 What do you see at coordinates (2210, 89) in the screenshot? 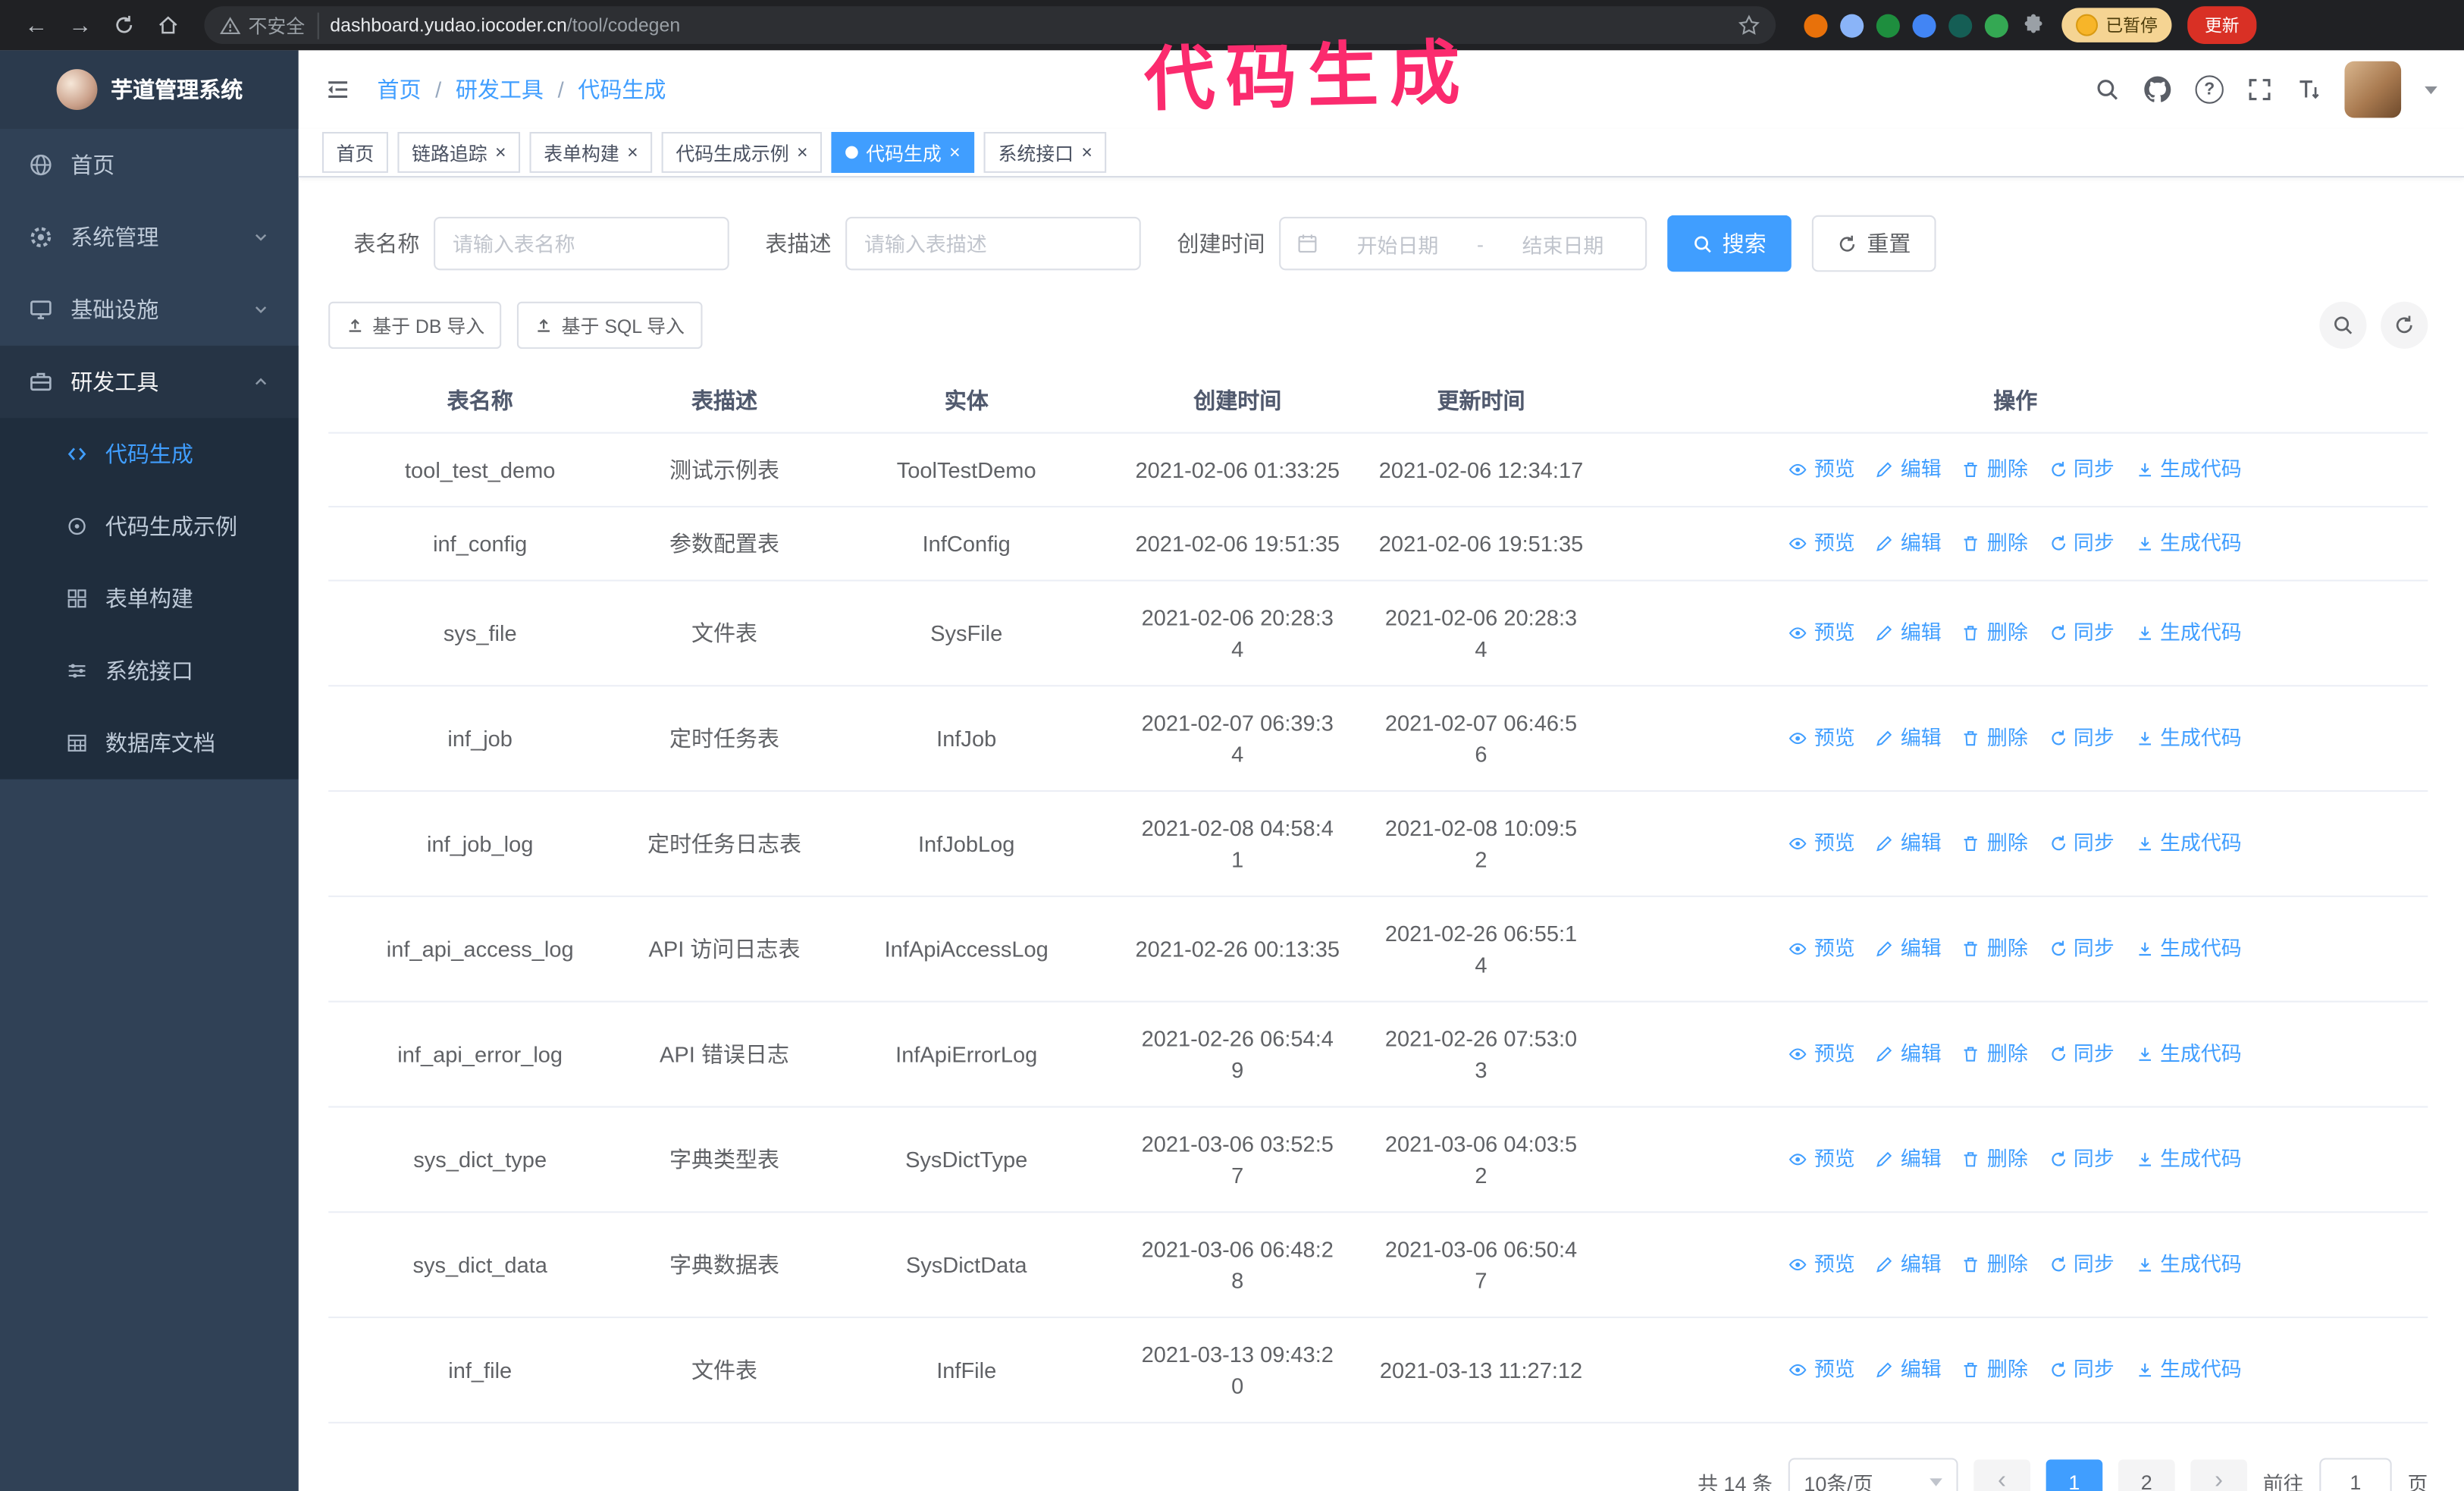
I see `help-icon: ?` at bounding box center [2210, 89].